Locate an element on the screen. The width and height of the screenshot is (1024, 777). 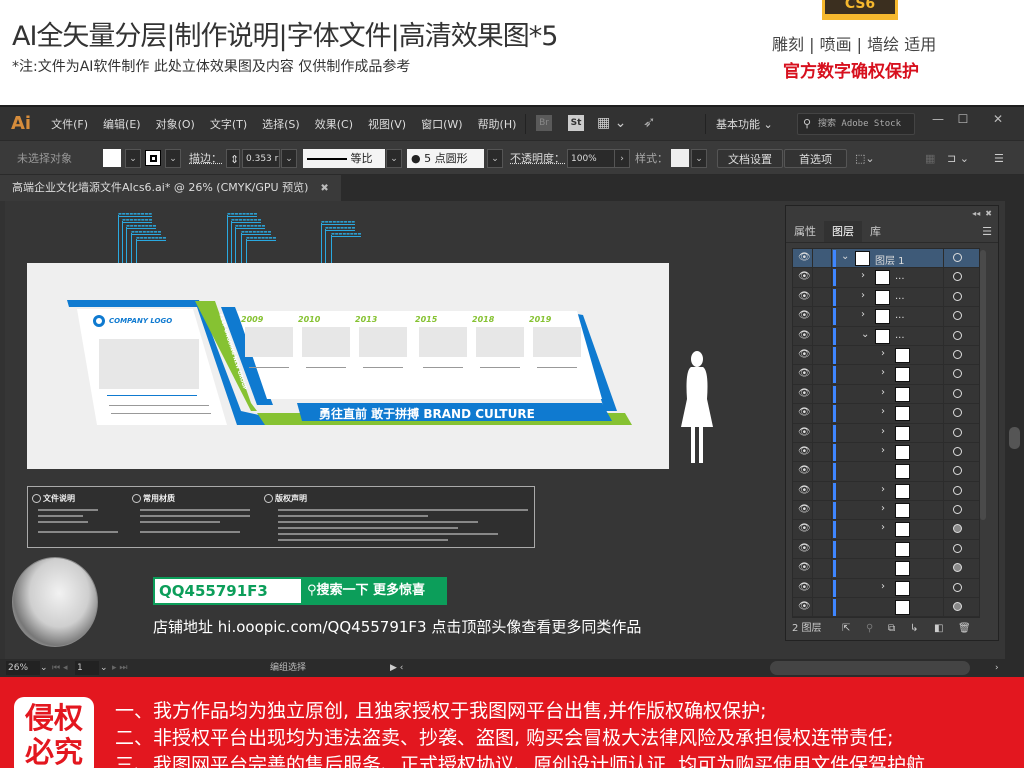
artboard-number: 1 is located at coordinates (87, 668).